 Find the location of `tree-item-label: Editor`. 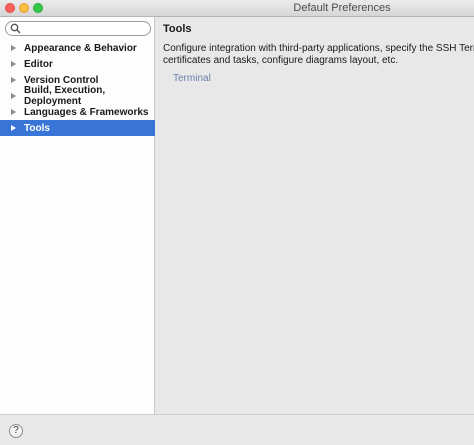

tree-item-label: Editor is located at coordinates (38, 64).